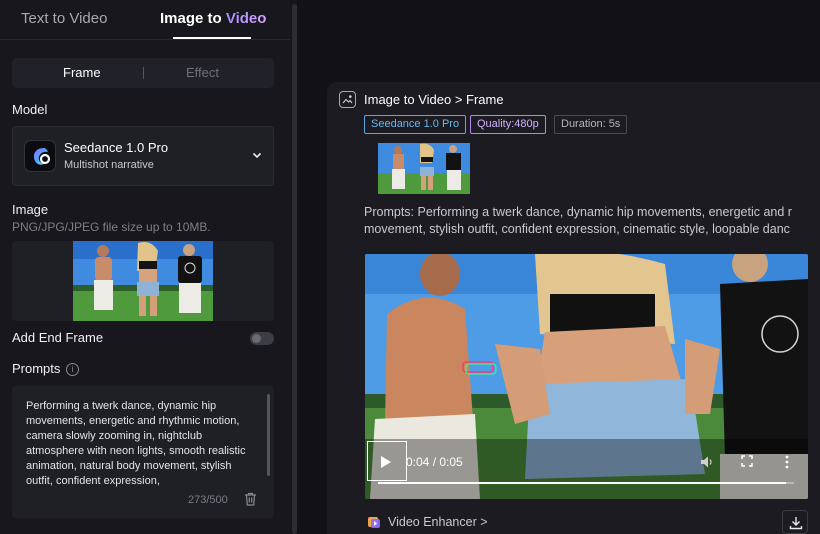  What do you see at coordinates (262, 338) in the screenshot?
I see `end-frame-toggle` at bounding box center [262, 338].